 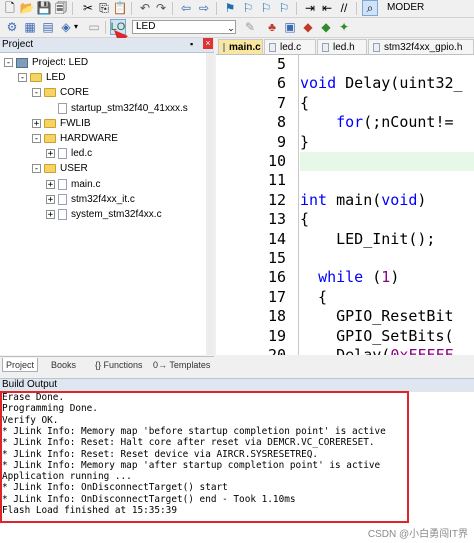 What do you see at coordinates (210, 204) in the screenshot?
I see `tree-vscrollbar` at bounding box center [210, 204].